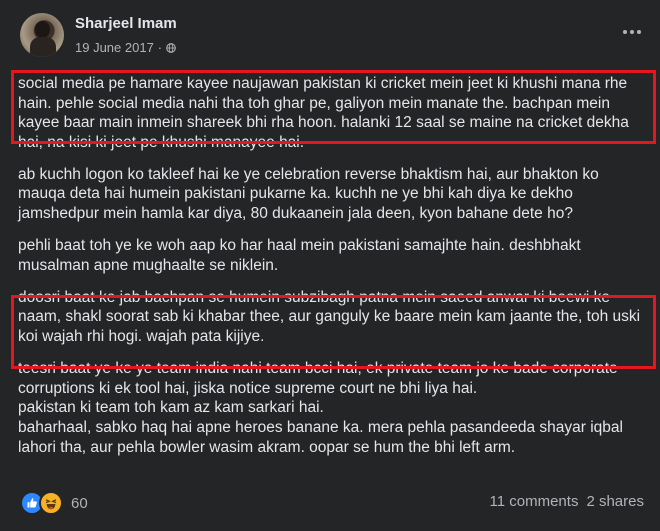 This screenshot has width=660, height=531. Describe the element at coordinates (332, 36) in the screenshot. I see `post-header: Sharjeel Imam 19 June 2017 ·` at that location.